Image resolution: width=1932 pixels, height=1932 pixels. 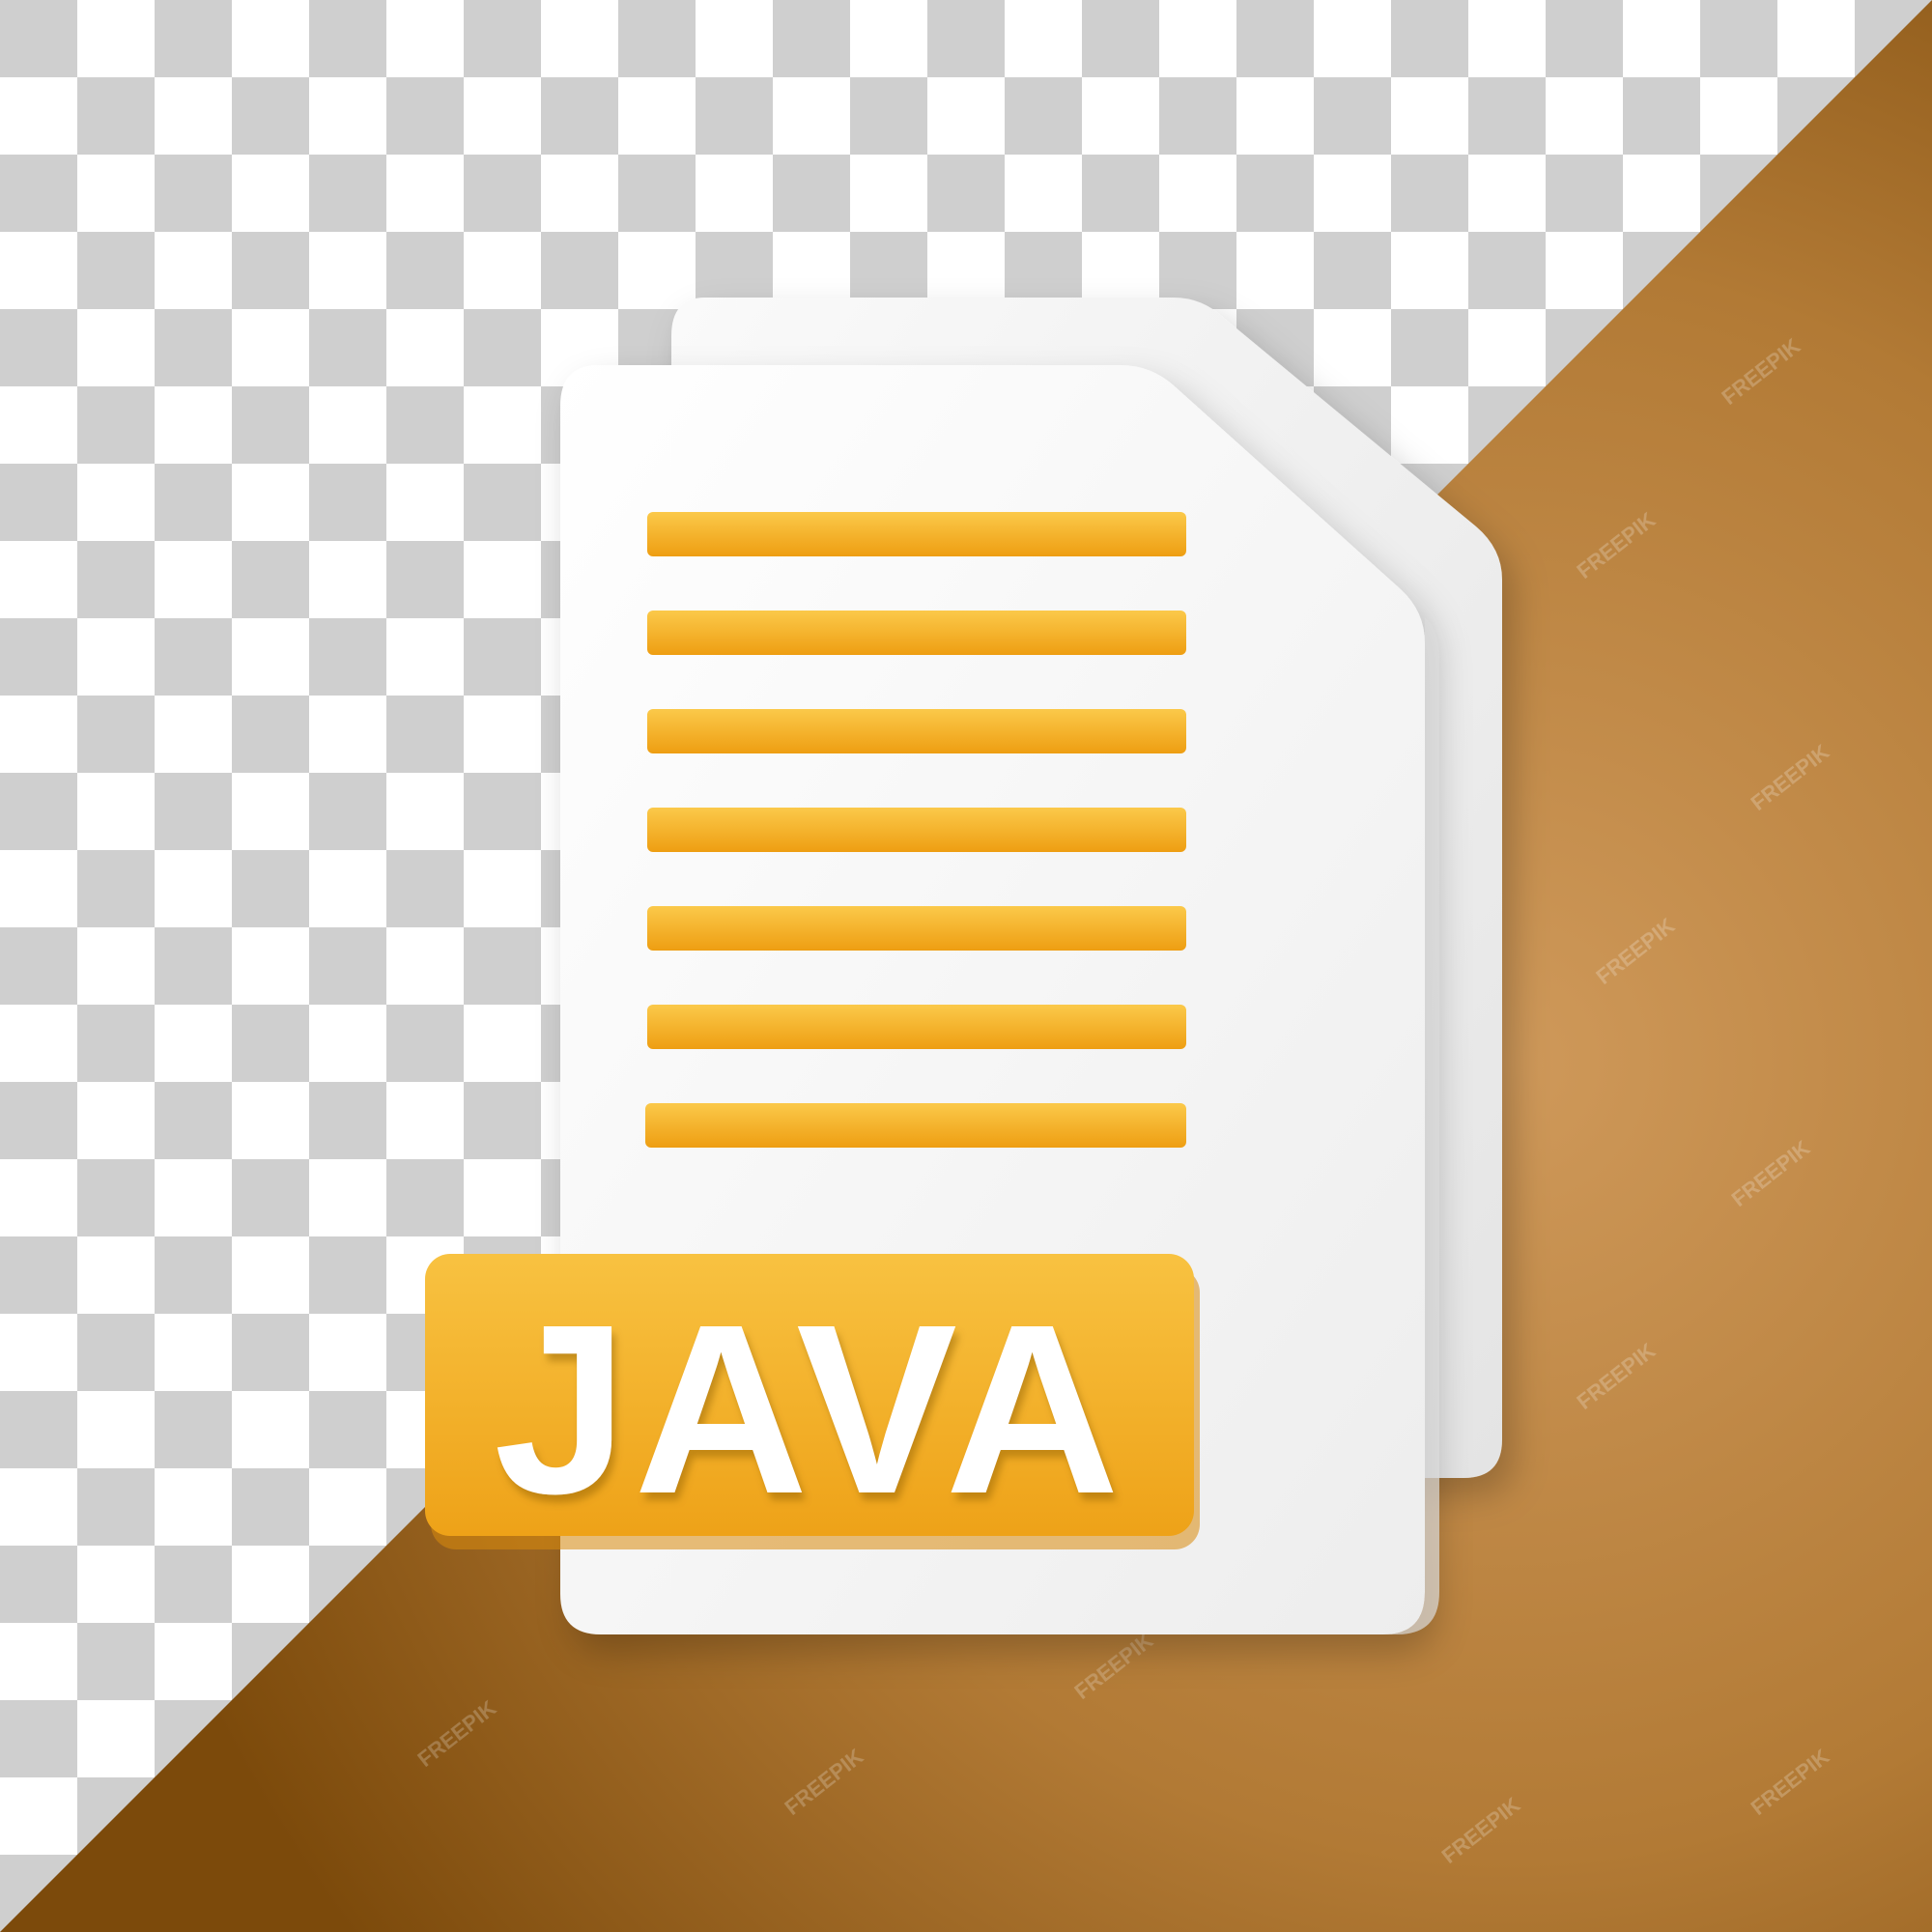 I want to click on file-type-badge: JAVA, so click(x=812, y=1401).